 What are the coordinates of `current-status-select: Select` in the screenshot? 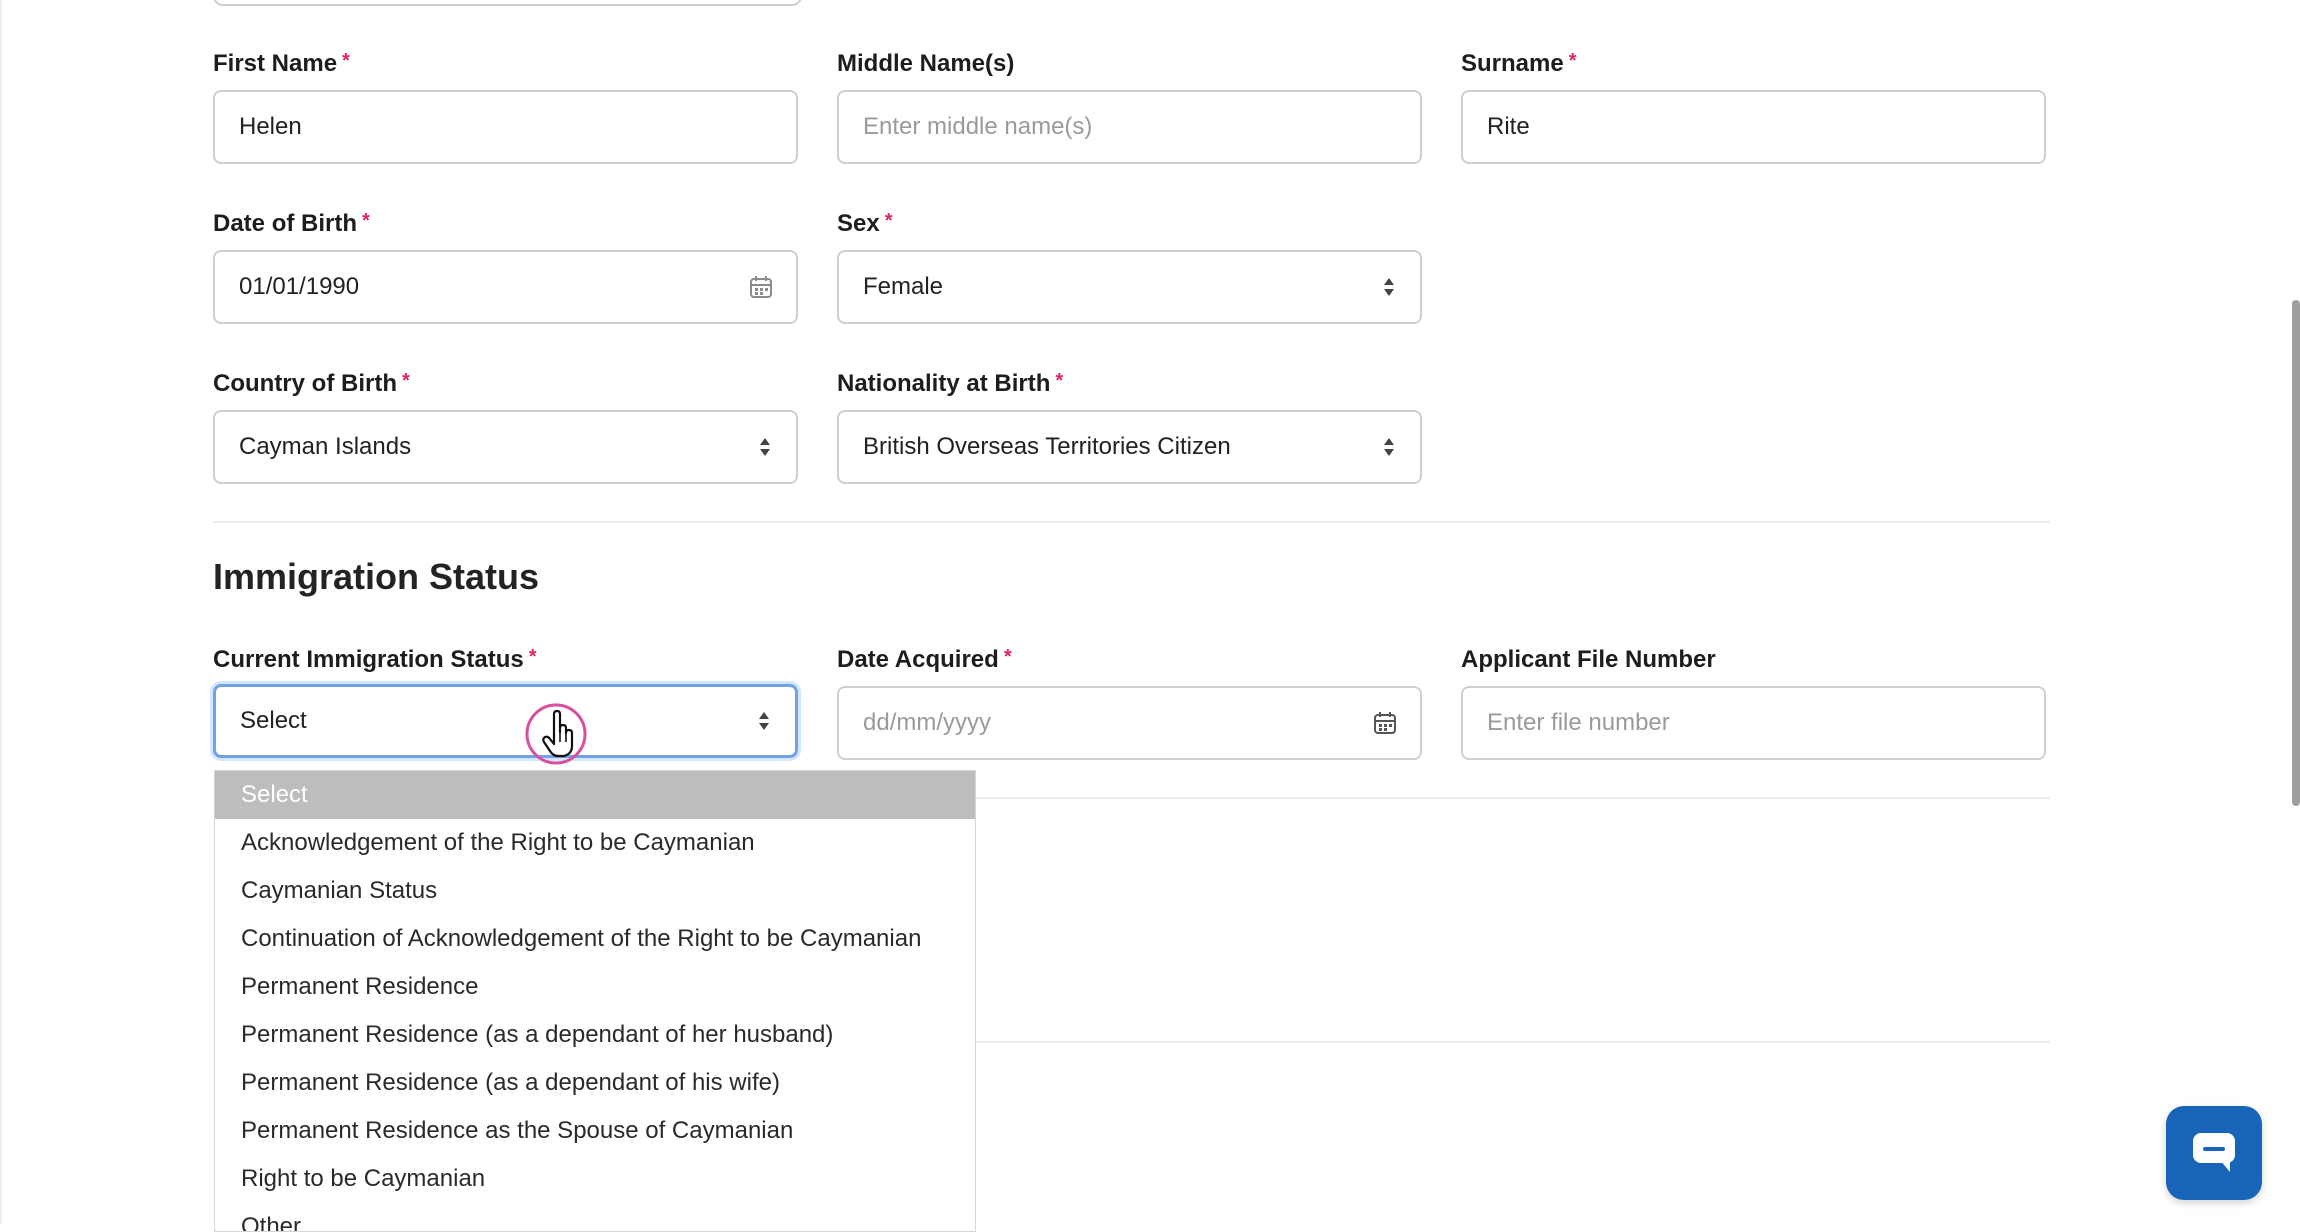 It's located at (505, 721).